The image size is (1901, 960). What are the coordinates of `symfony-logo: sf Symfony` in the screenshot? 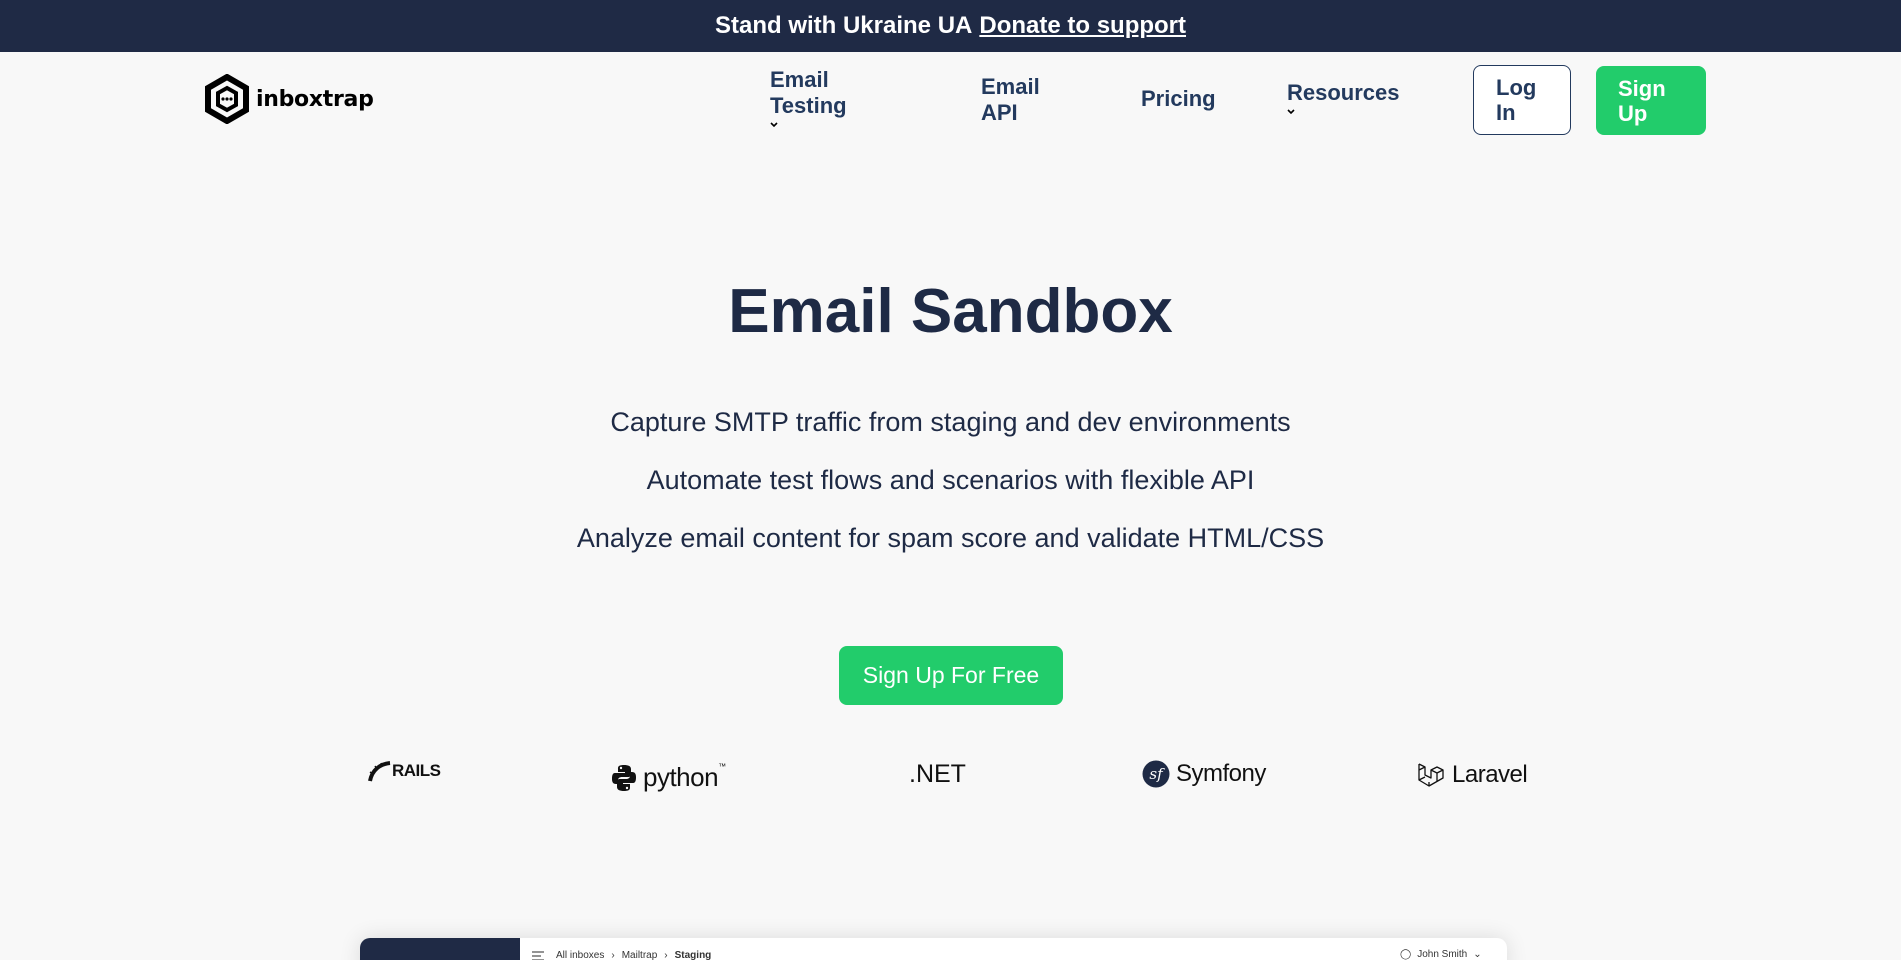 It's located at (1204, 774).